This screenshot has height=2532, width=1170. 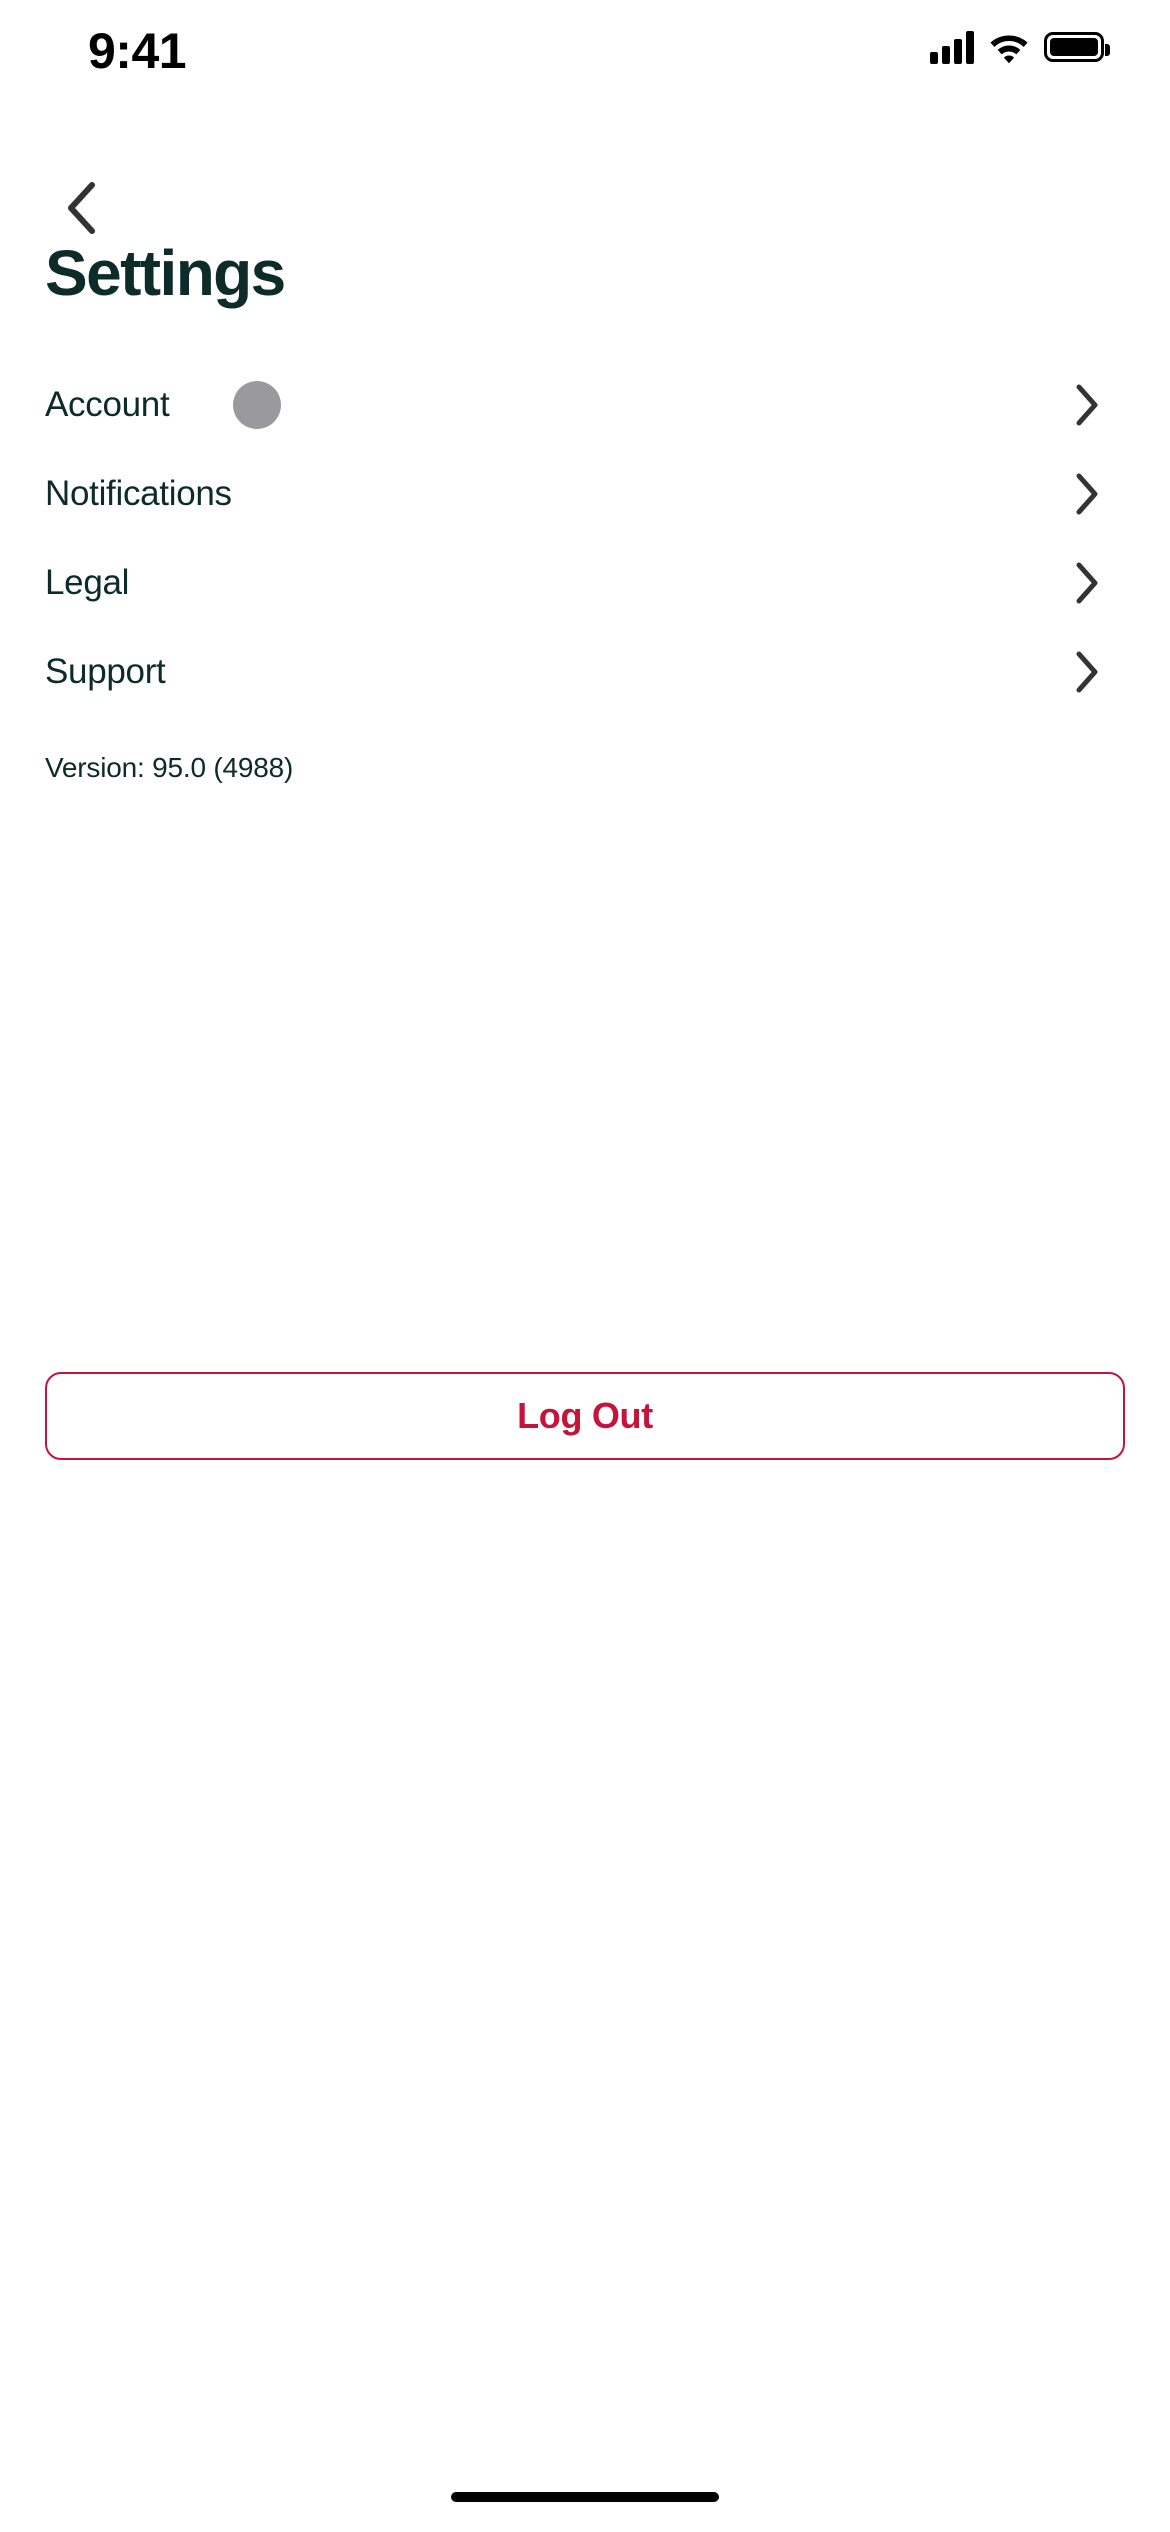 What do you see at coordinates (585, 493) in the screenshot?
I see `settings-row-notifications: Notifications` at bounding box center [585, 493].